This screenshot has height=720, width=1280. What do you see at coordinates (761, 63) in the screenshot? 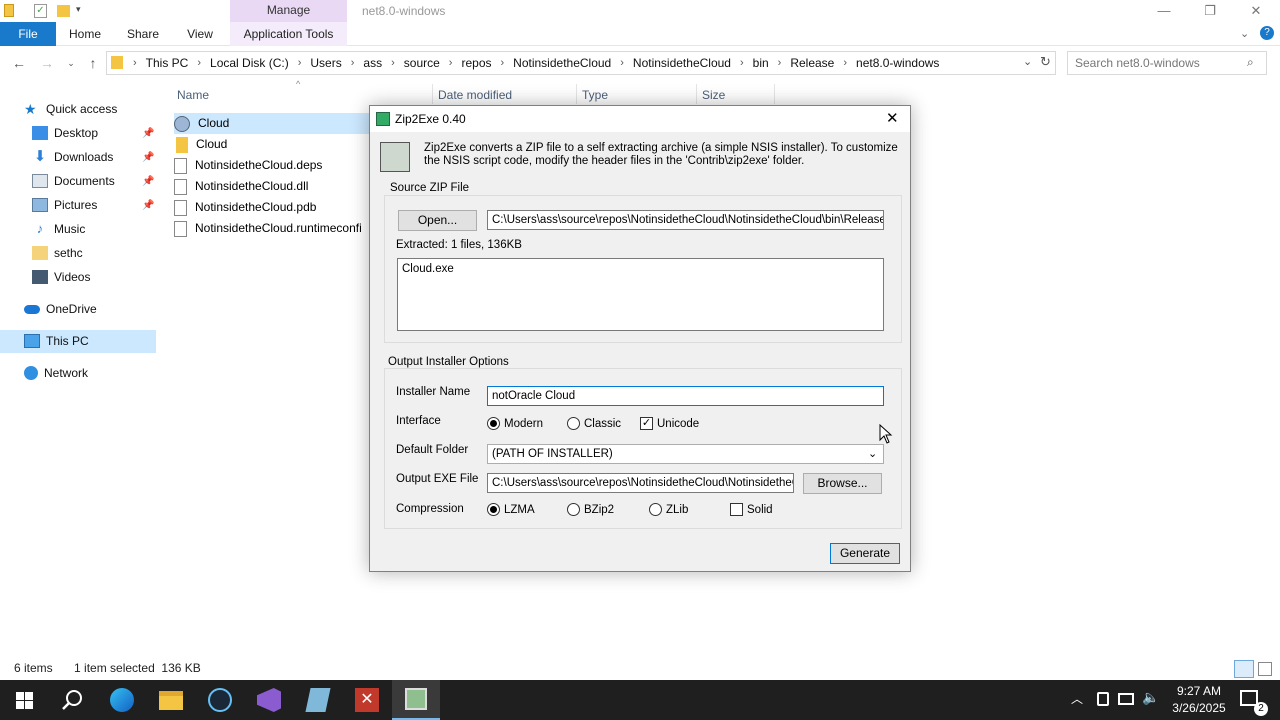
I see `crumb-bin: bin` at bounding box center [761, 63].